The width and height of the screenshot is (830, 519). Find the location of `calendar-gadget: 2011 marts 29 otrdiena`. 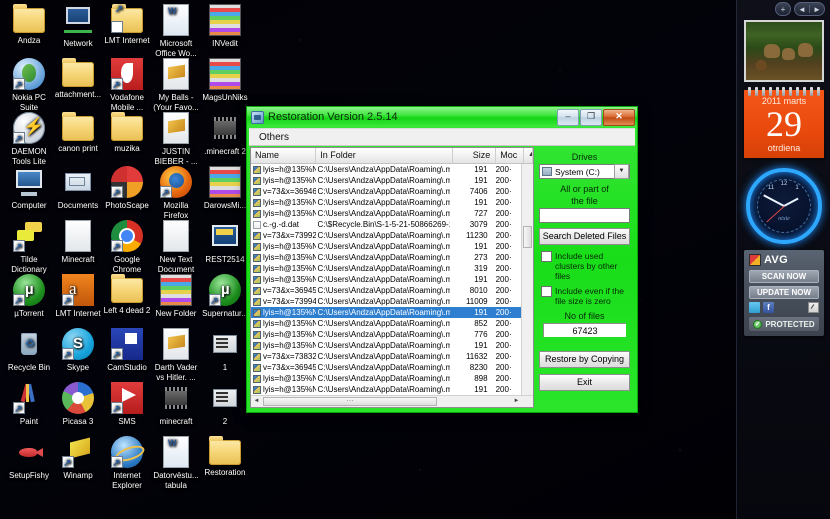

calendar-gadget: 2011 marts 29 otrdiena is located at coordinates (784, 122).